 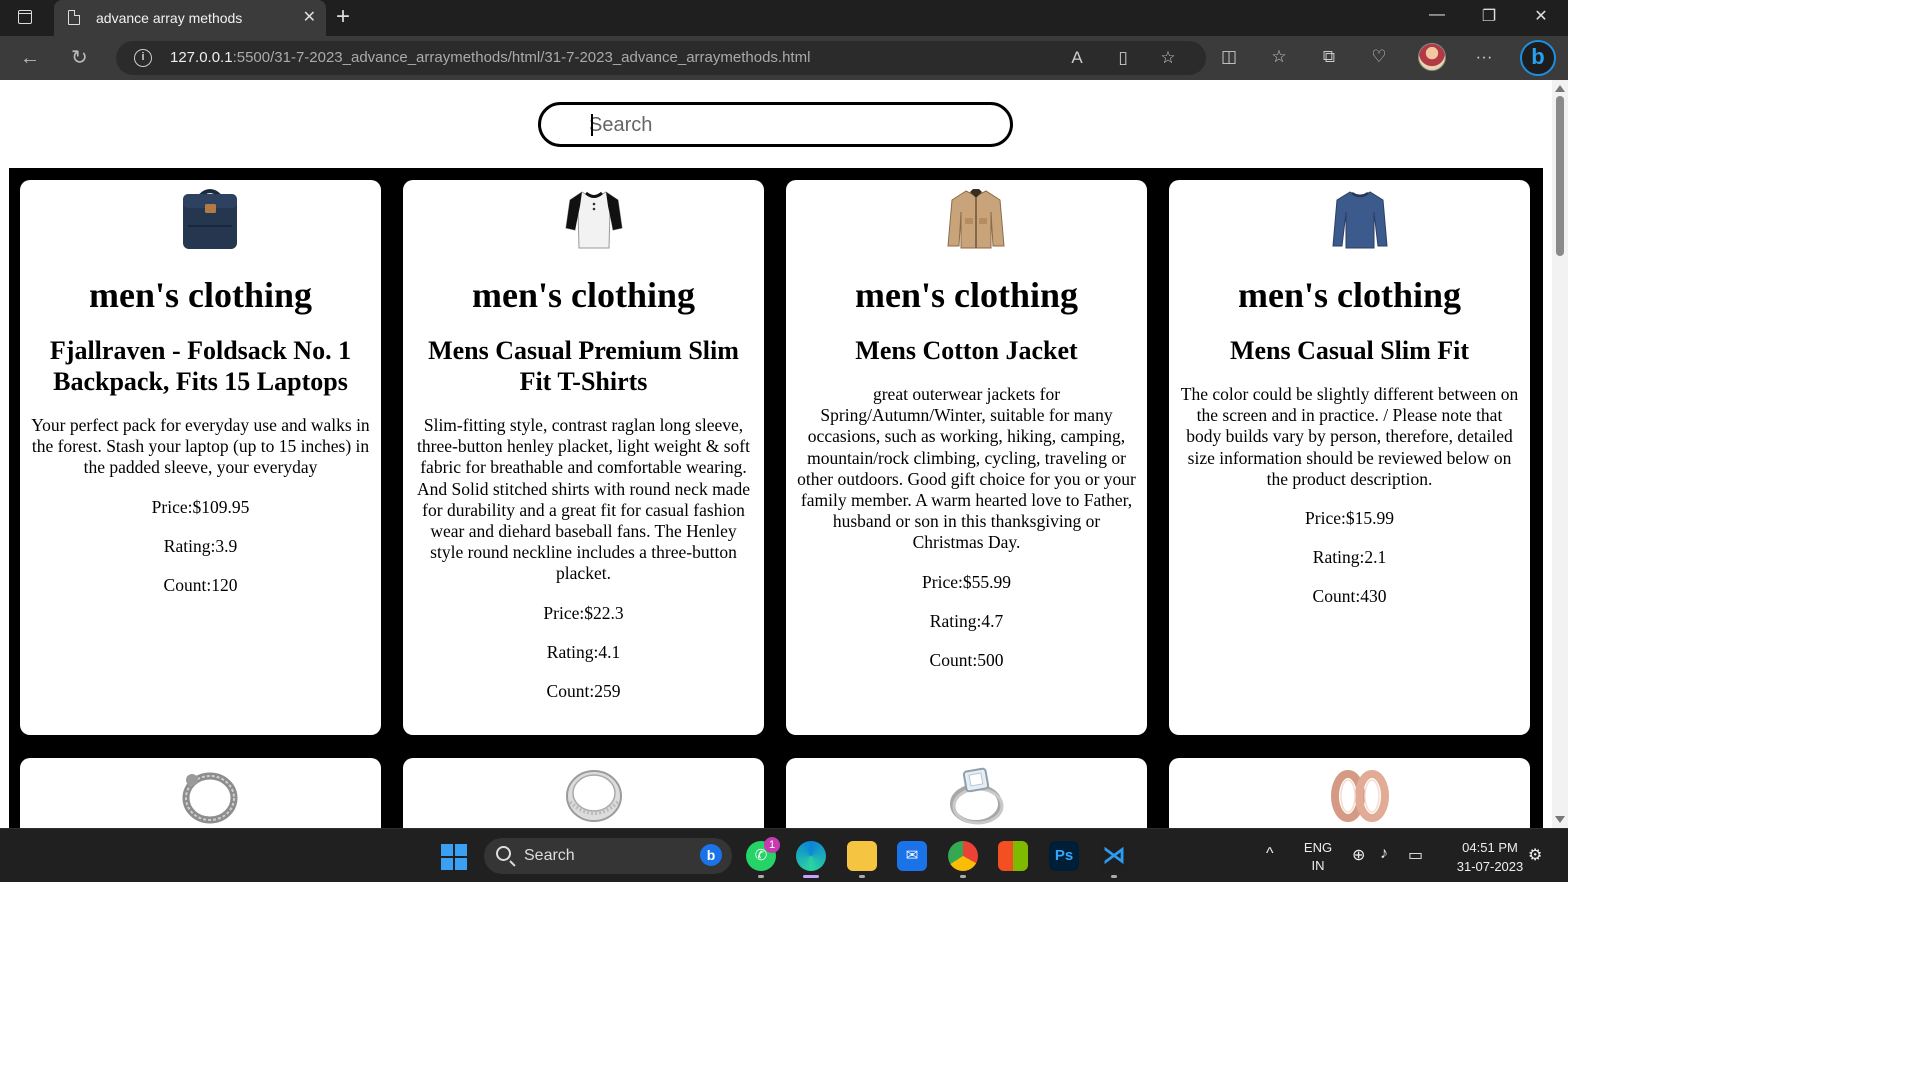 What do you see at coordinates (1358, 855) in the screenshot?
I see `network-icon: ⊕` at bounding box center [1358, 855].